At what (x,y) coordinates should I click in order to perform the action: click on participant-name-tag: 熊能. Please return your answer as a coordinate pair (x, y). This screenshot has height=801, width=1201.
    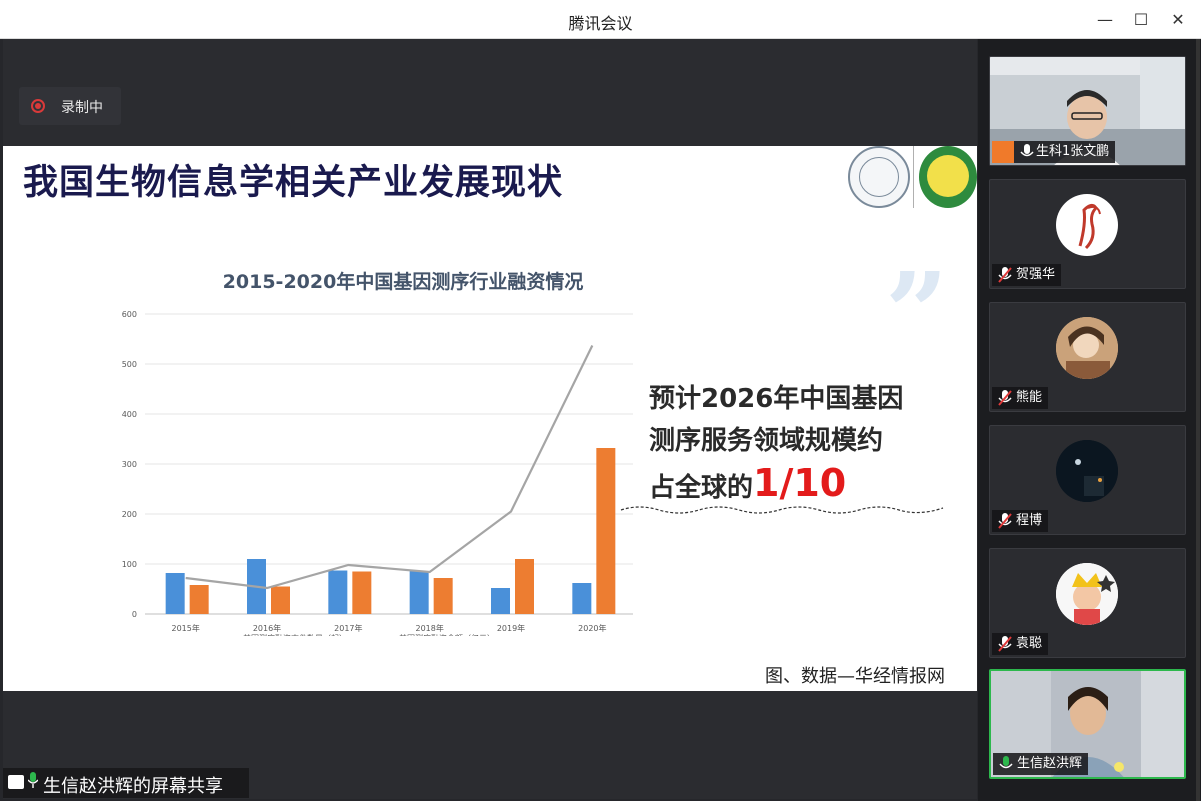
    Looking at the image, I should click on (1020, 398).